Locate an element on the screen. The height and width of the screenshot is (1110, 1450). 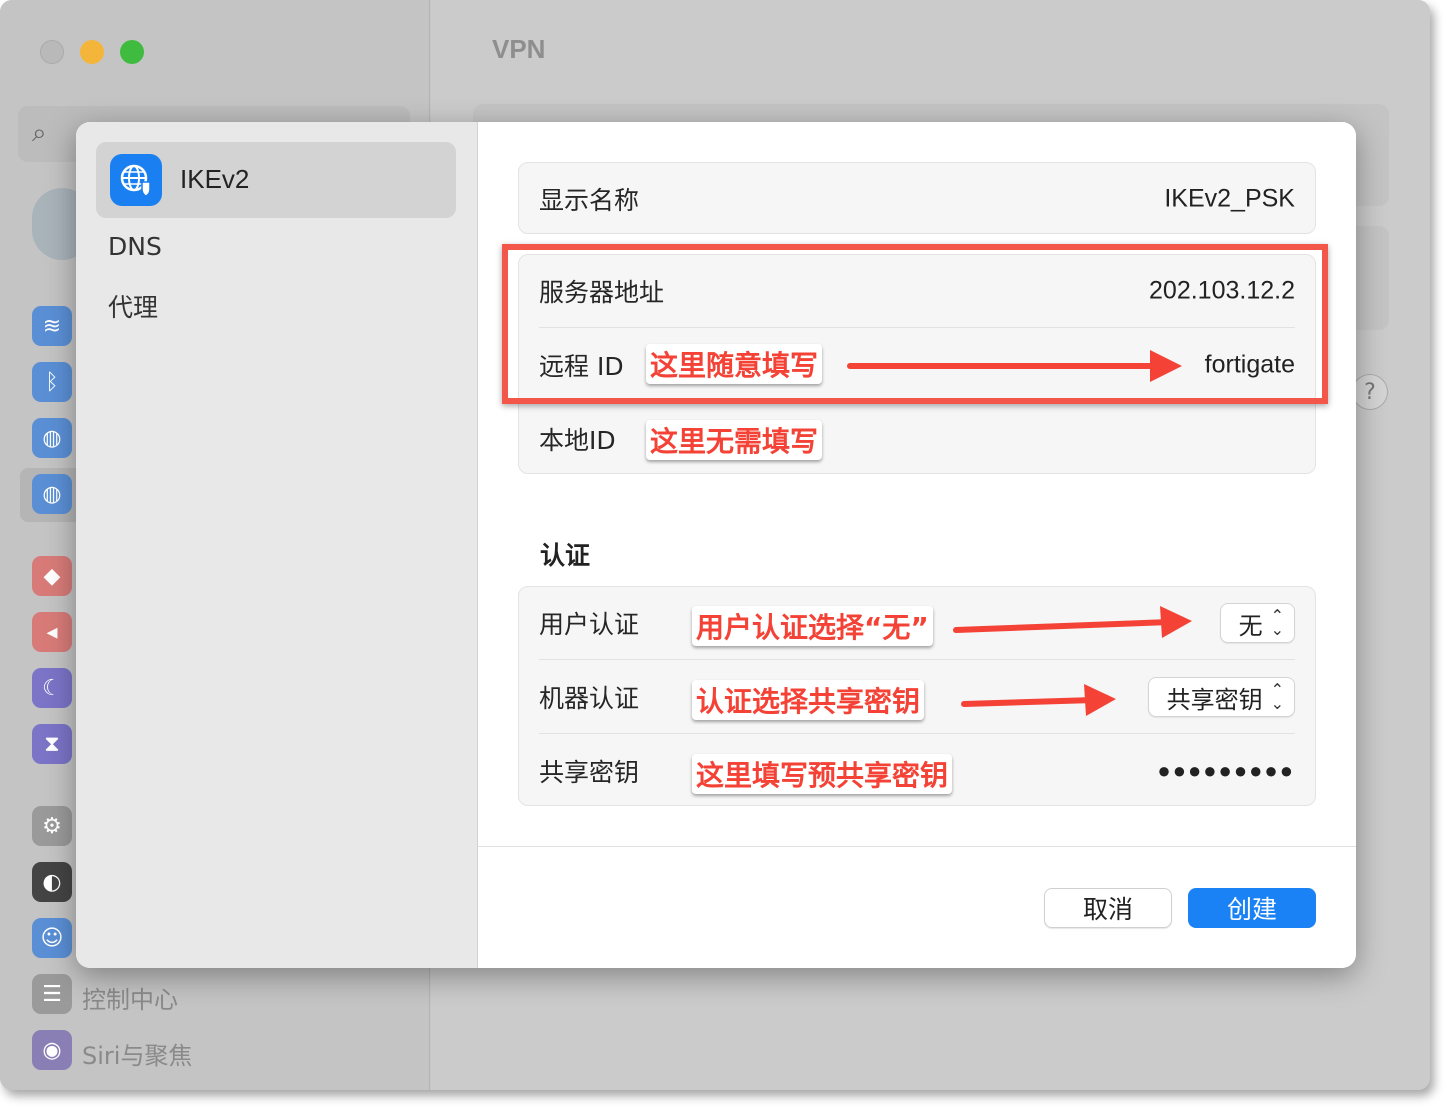
shared-secret-label: 共享密钥 is located at coordinates (589, 772).